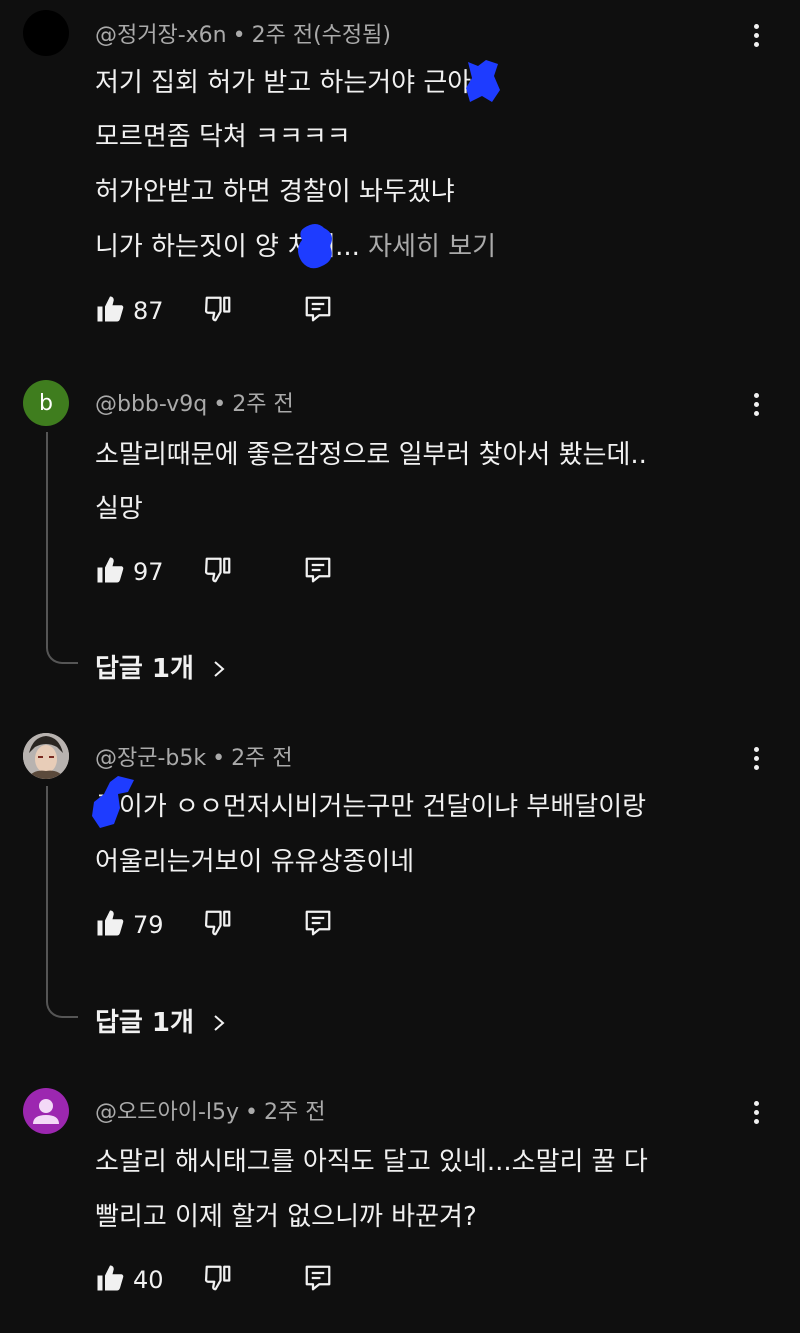 This screenshot has width=800, height=1333. What do you see at coordinates (148, 1280) in the screenshot?
I see `like-count: 40` at bounding box center [148, 1280].